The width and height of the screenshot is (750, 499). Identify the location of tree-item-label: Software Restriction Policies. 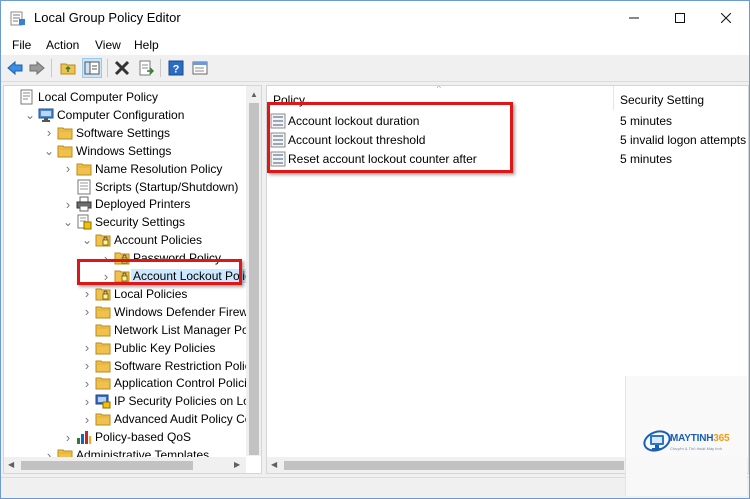
(188, 365).